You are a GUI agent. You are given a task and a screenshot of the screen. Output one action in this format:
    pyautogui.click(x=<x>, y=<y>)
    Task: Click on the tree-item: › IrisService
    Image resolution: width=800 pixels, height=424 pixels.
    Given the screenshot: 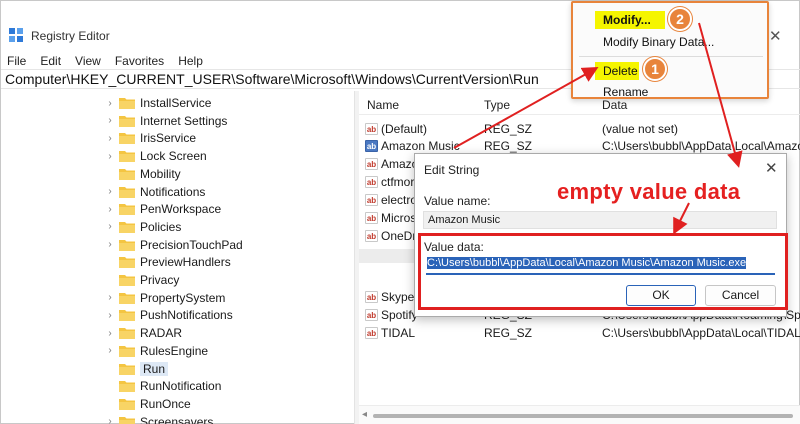 What is the action you would take?
    pyautogui.click(x=150, y=138)
    